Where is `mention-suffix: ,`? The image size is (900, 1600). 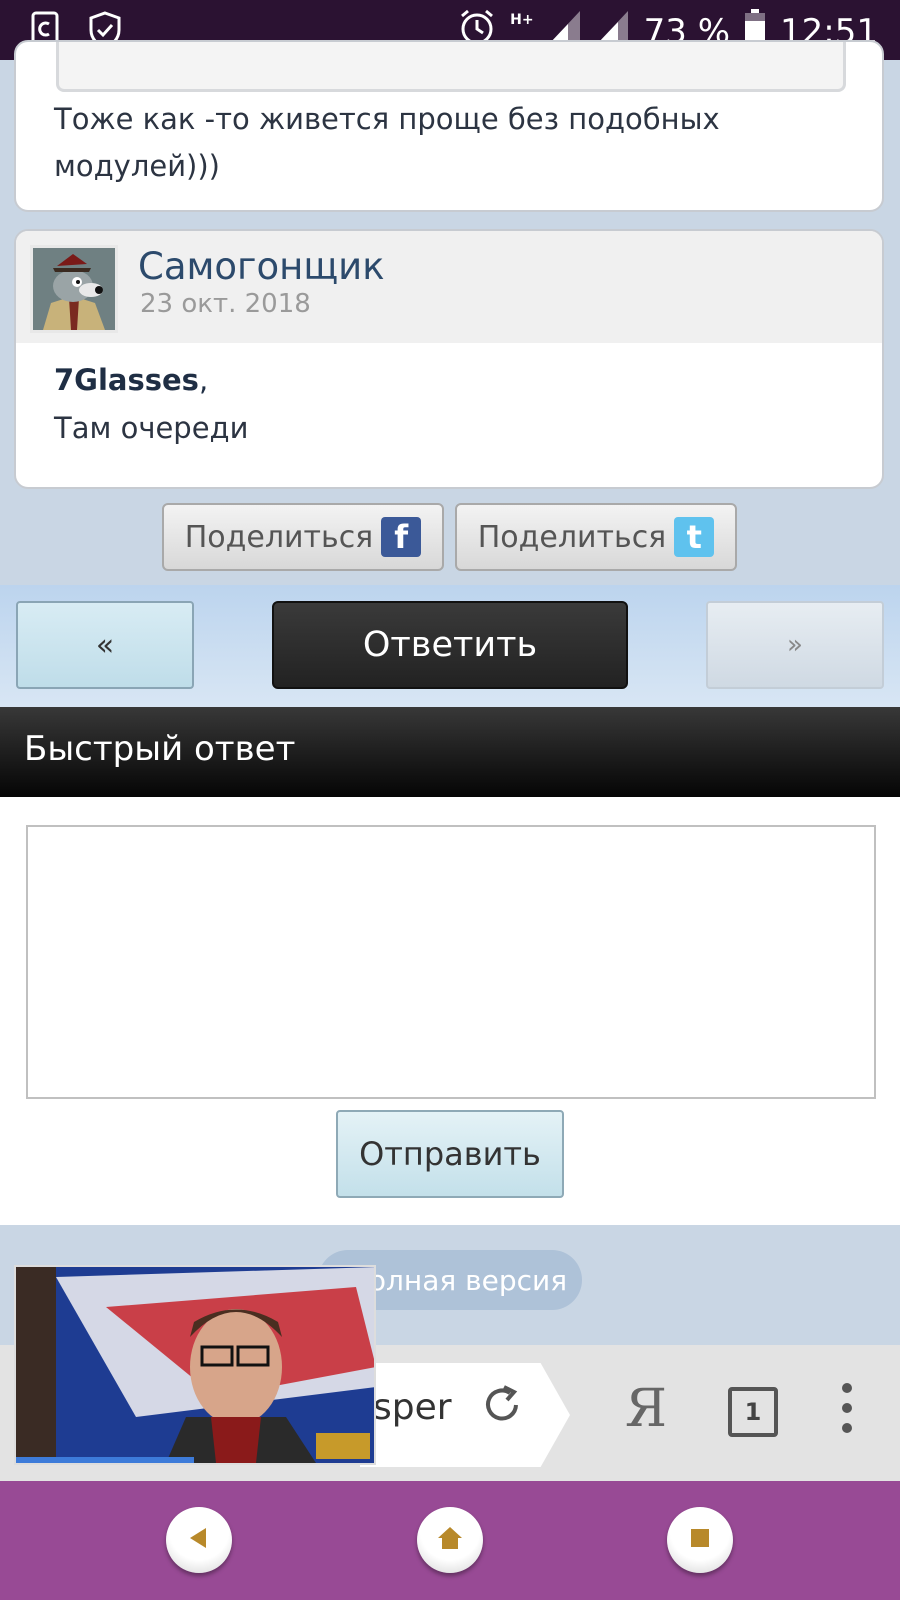
mention-suffix: , is located at coordinates (203, 380).